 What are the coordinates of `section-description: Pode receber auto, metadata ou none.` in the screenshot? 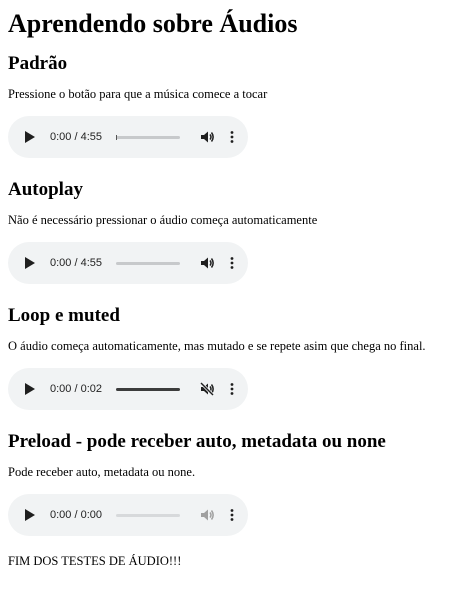 It's located at (102, 472).